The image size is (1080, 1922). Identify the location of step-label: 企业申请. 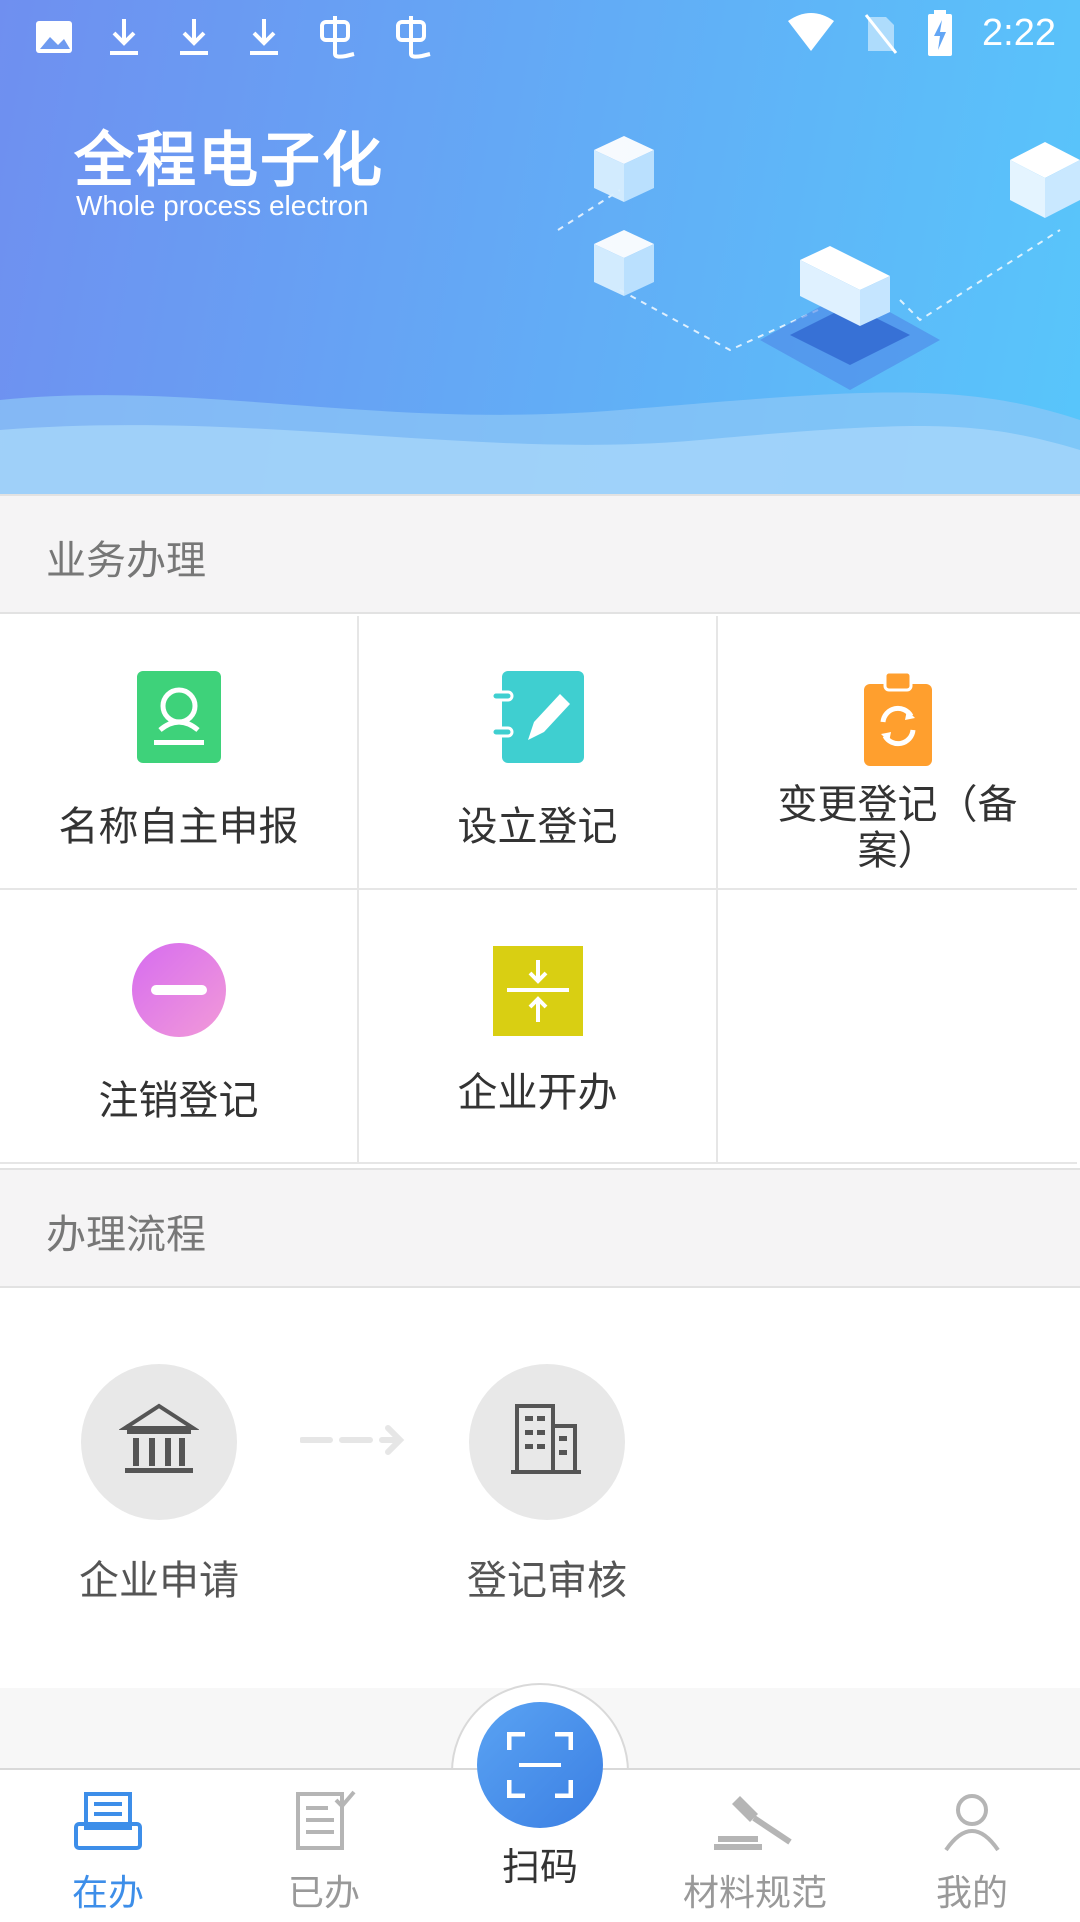
(159, 1581).